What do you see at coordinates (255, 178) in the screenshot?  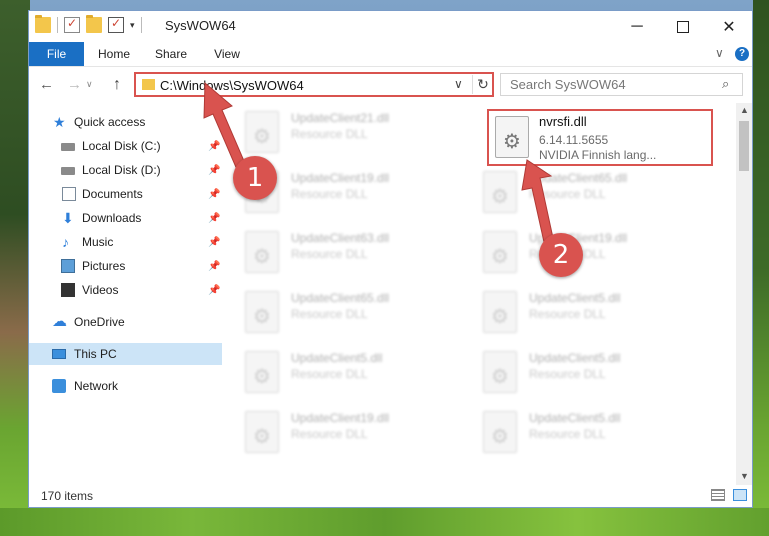 I see `step-1-callout: 1` at bounding box center [255, 178].